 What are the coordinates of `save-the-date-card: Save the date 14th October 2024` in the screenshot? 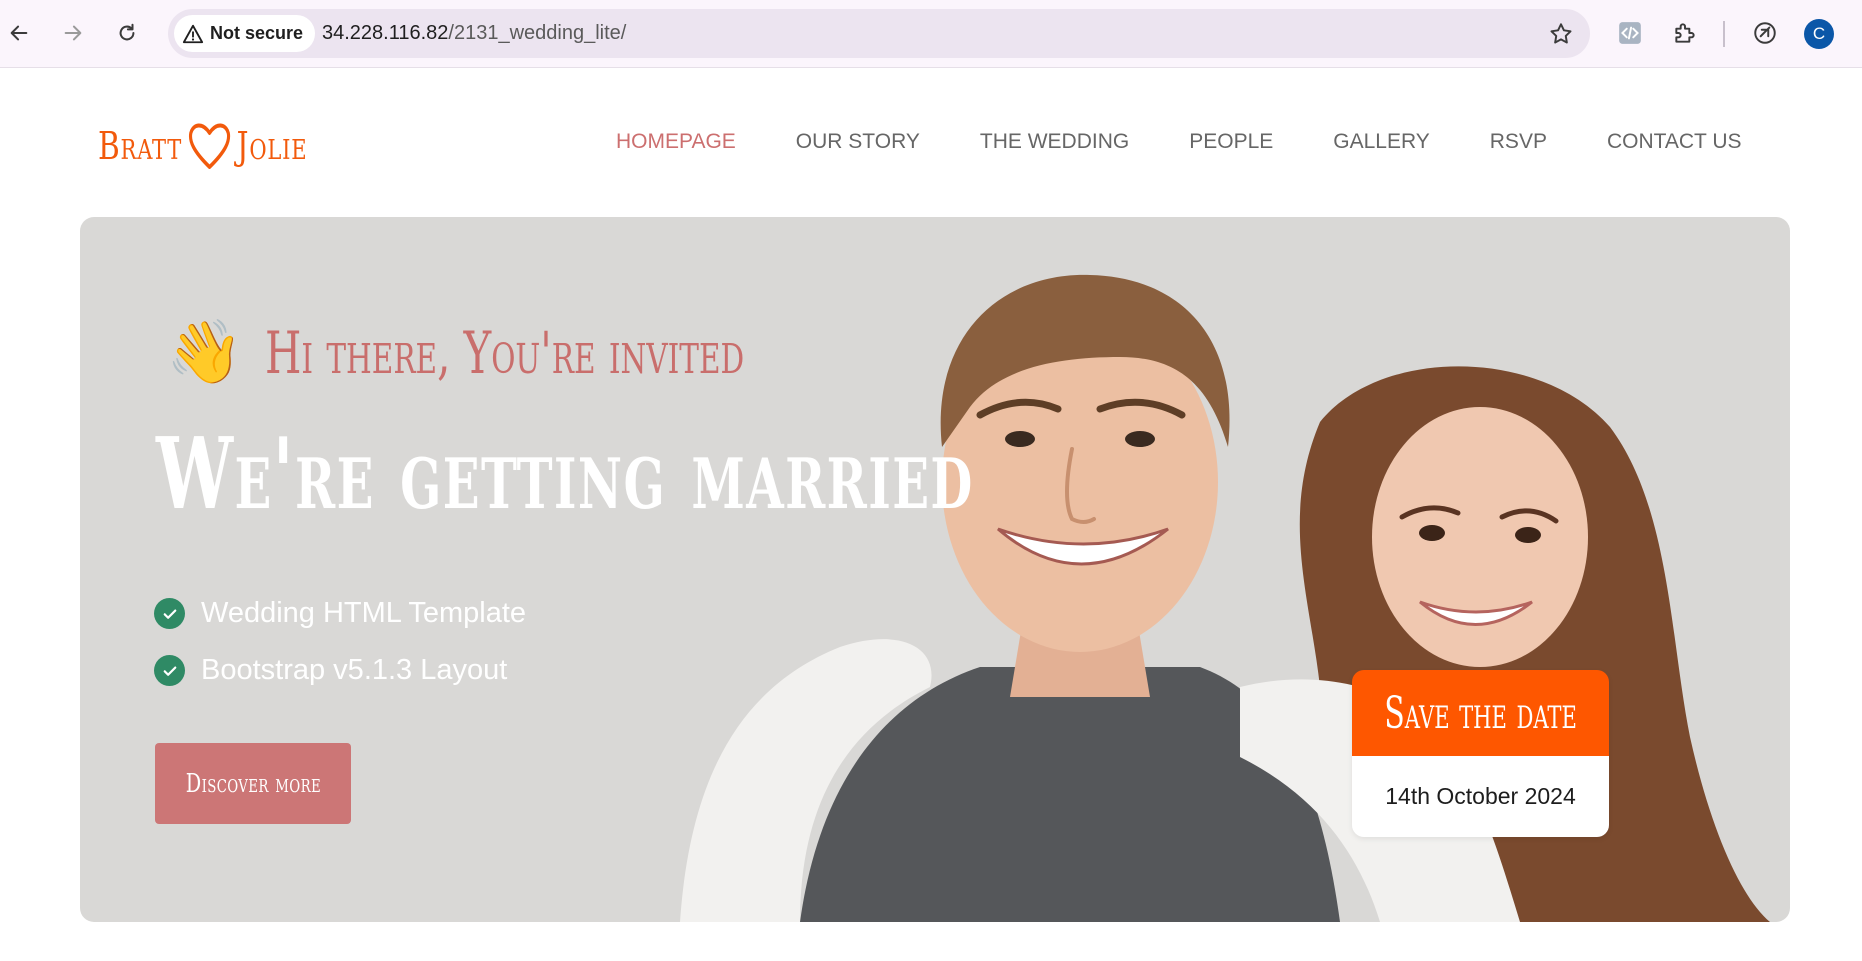 It's located at (1480, 753).